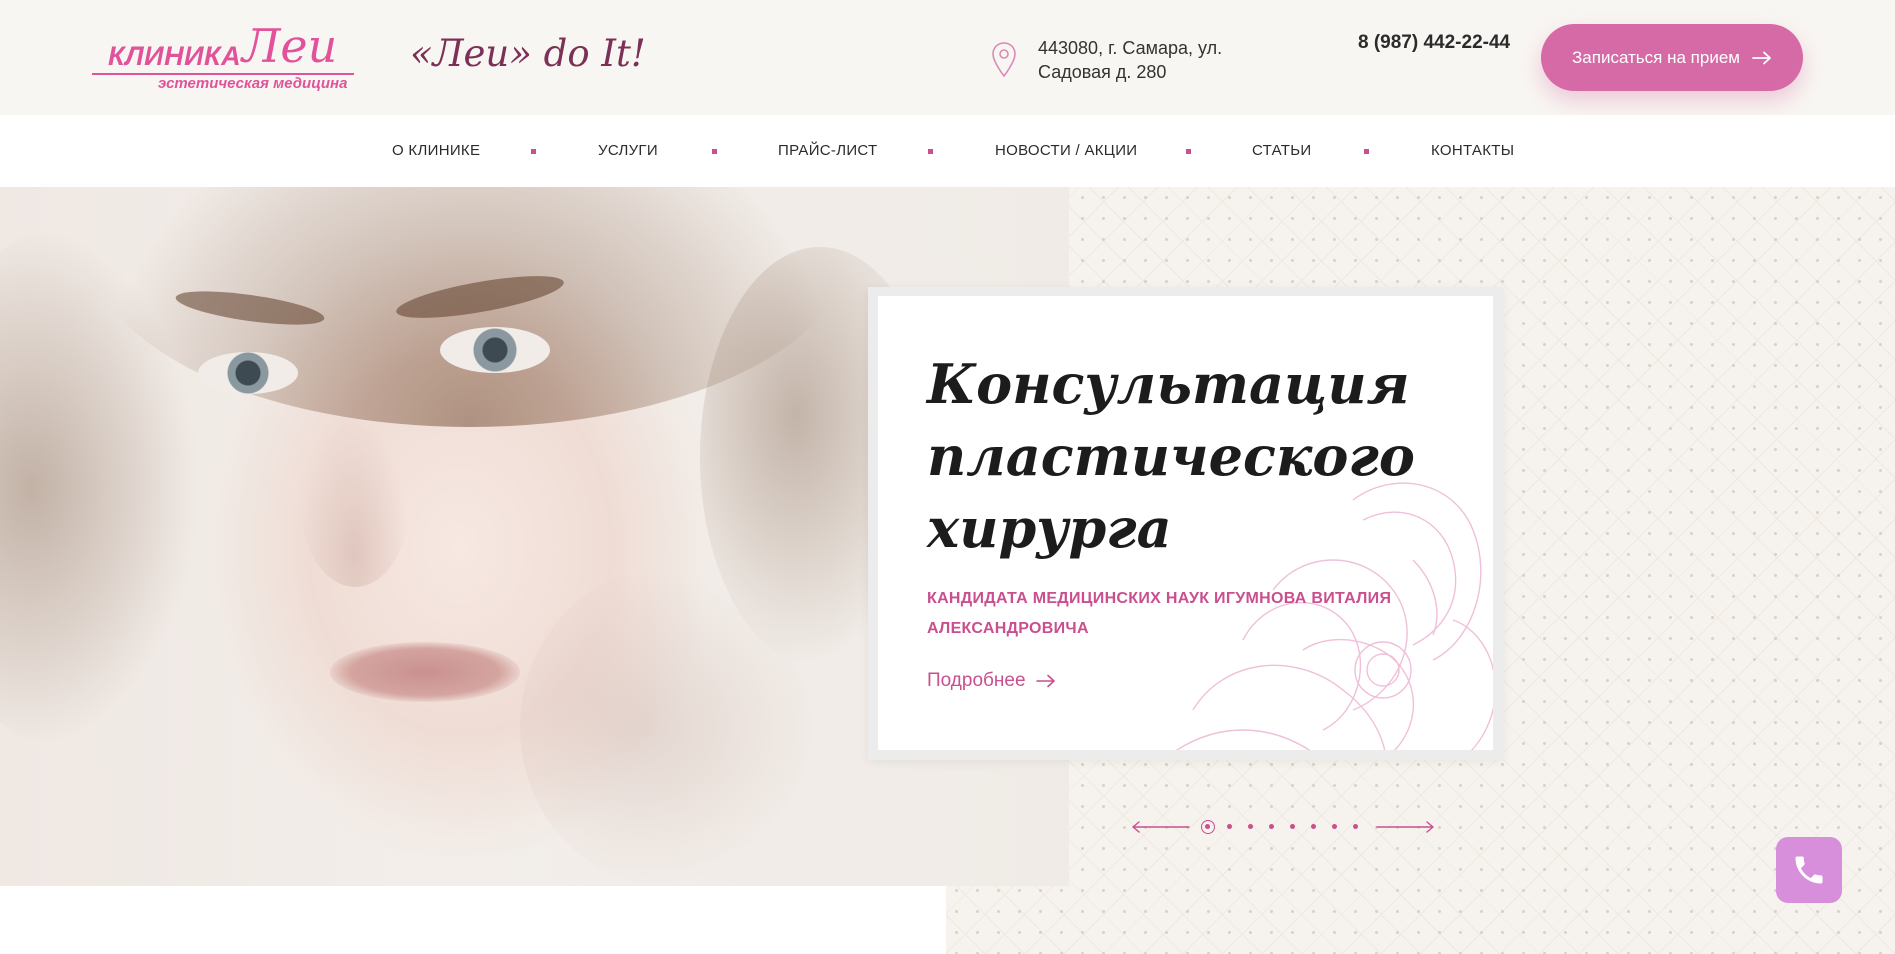  What do you see at coordinates (1434, 43) in the screenshot?
I see `phone-number: 8 (987) 442-22-44` at bounding box center [1434, 43].